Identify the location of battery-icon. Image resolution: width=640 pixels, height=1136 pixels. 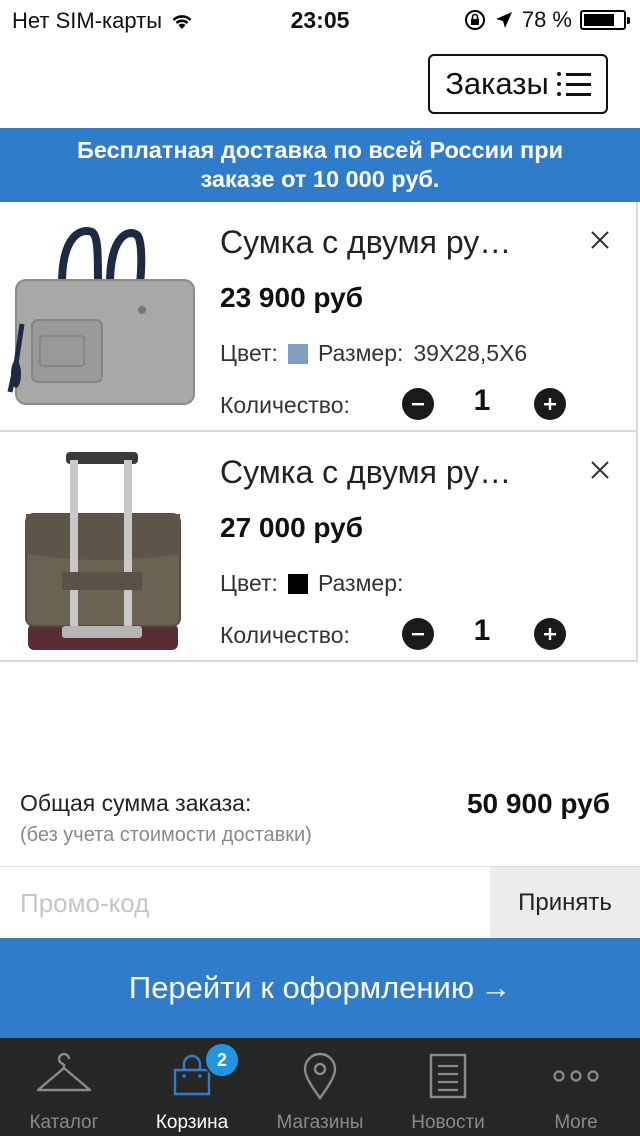
(605, 20).